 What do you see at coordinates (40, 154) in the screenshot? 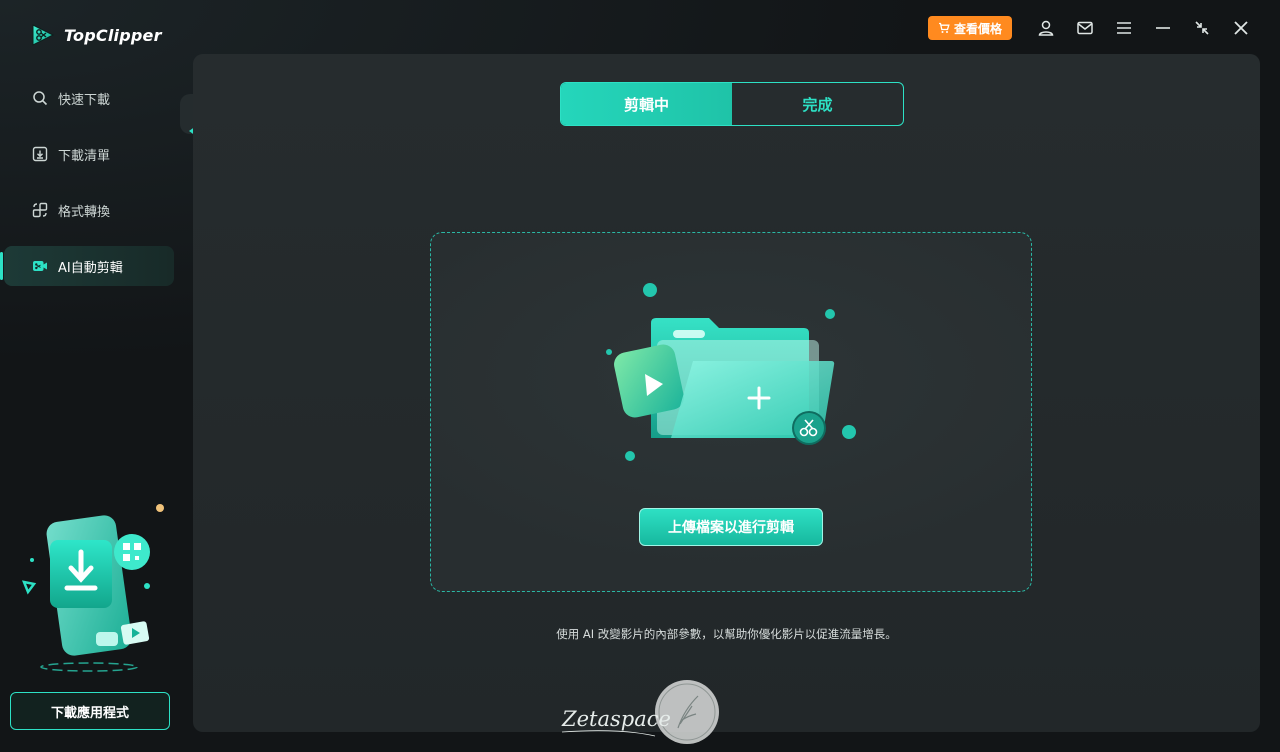
I see `download-list-icon` at bounding box center [40, 154].